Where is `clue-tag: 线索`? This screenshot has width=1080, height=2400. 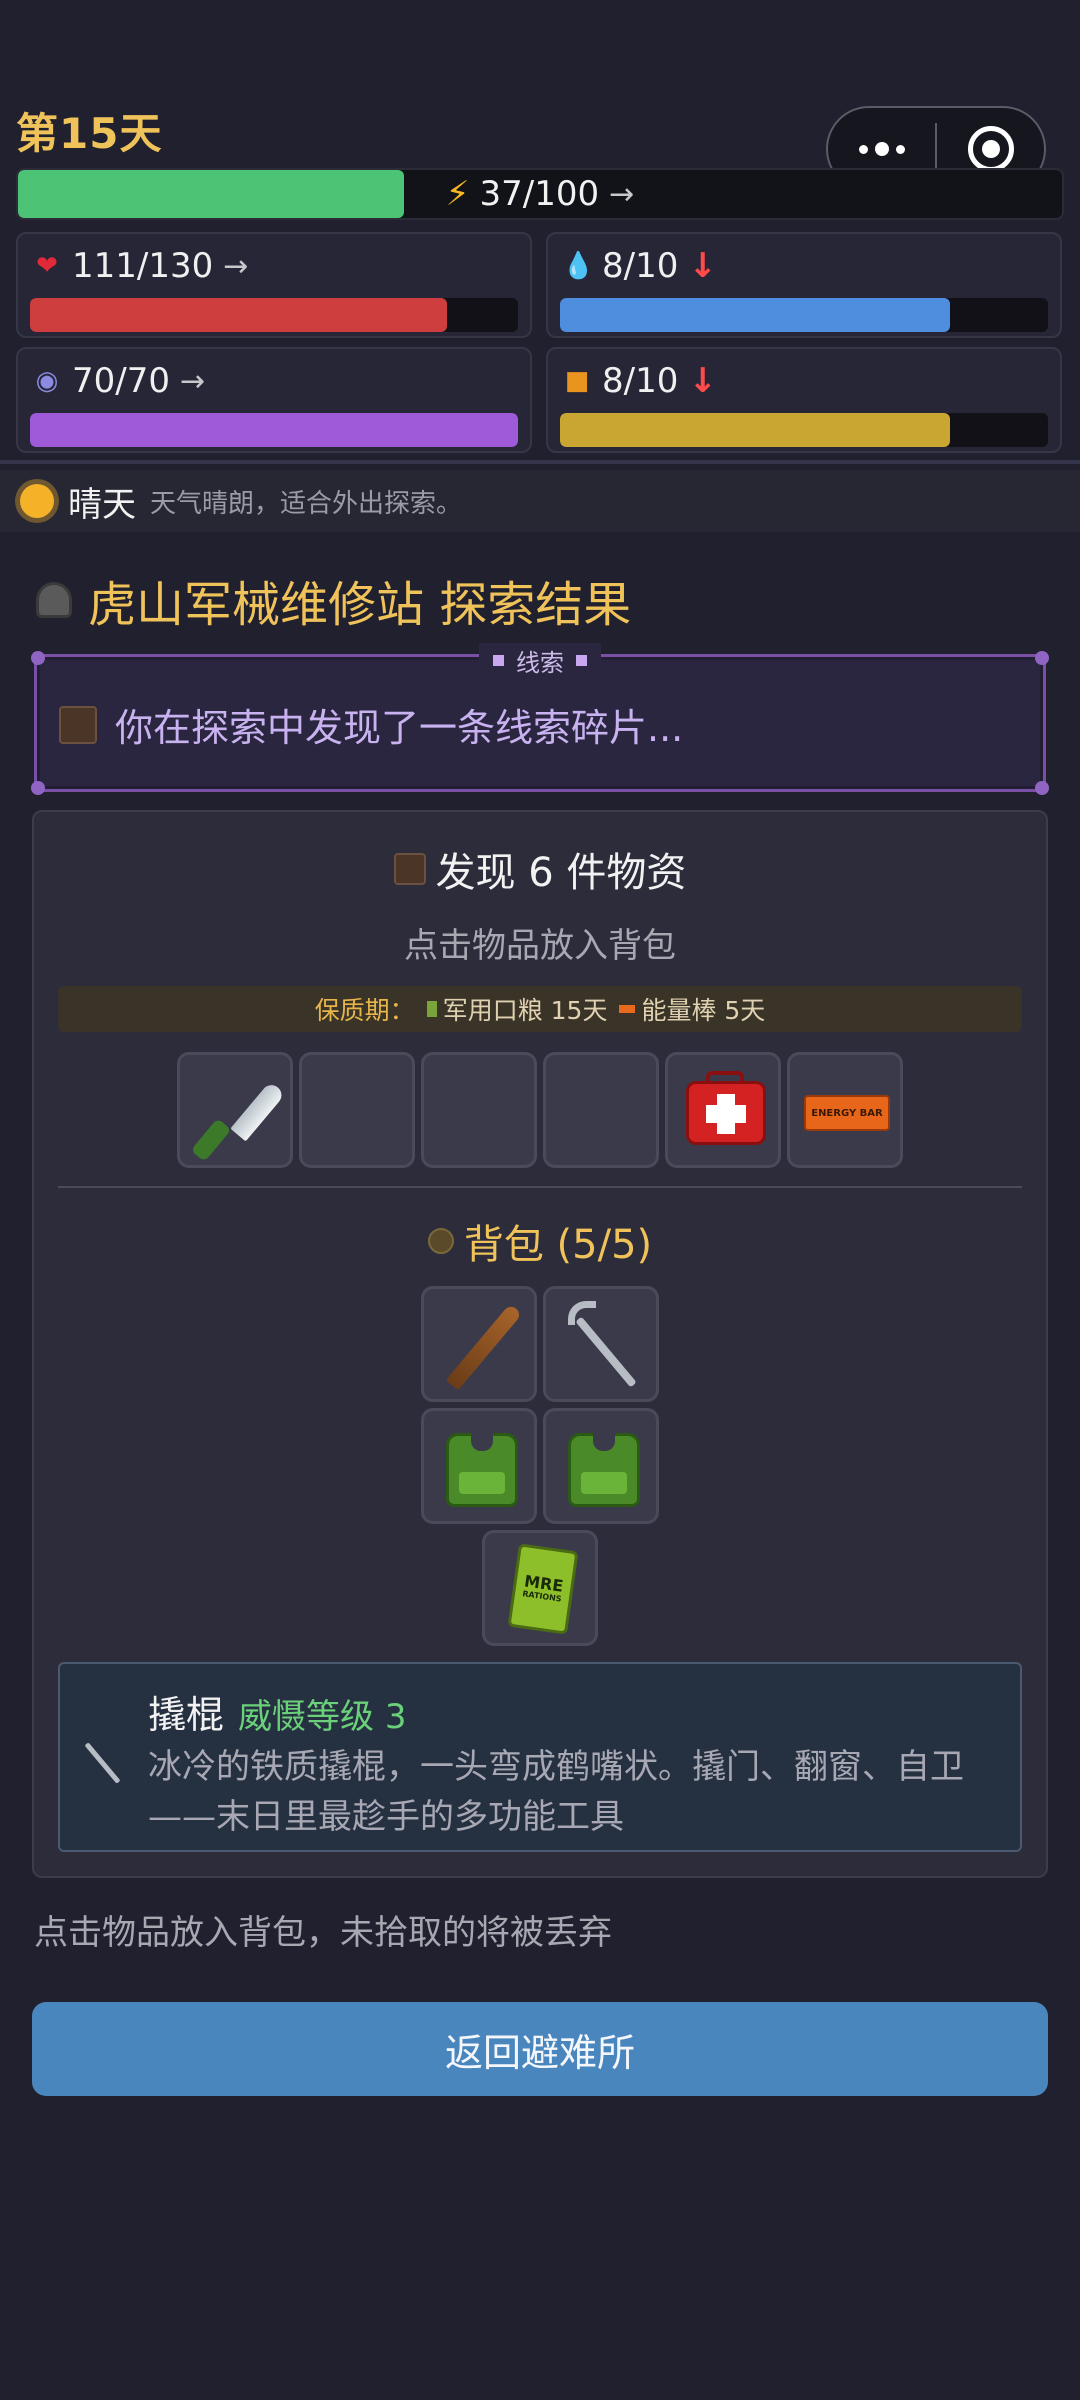
clue-tag: 线索 is located at coordinates (540, 660).